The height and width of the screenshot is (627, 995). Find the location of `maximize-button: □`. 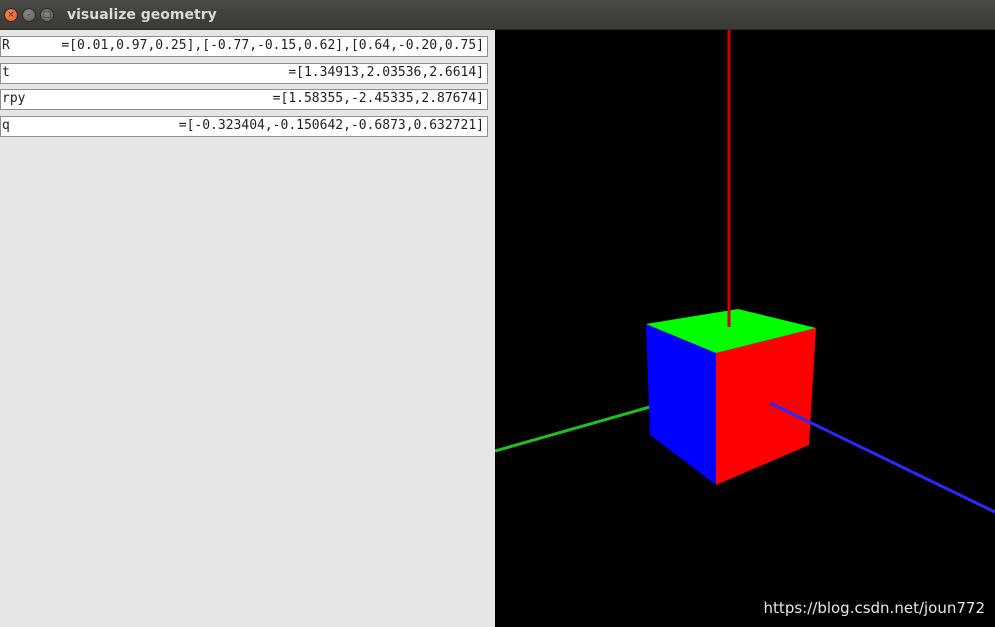

maximize-button: □ is located at coordinates (47, 15).